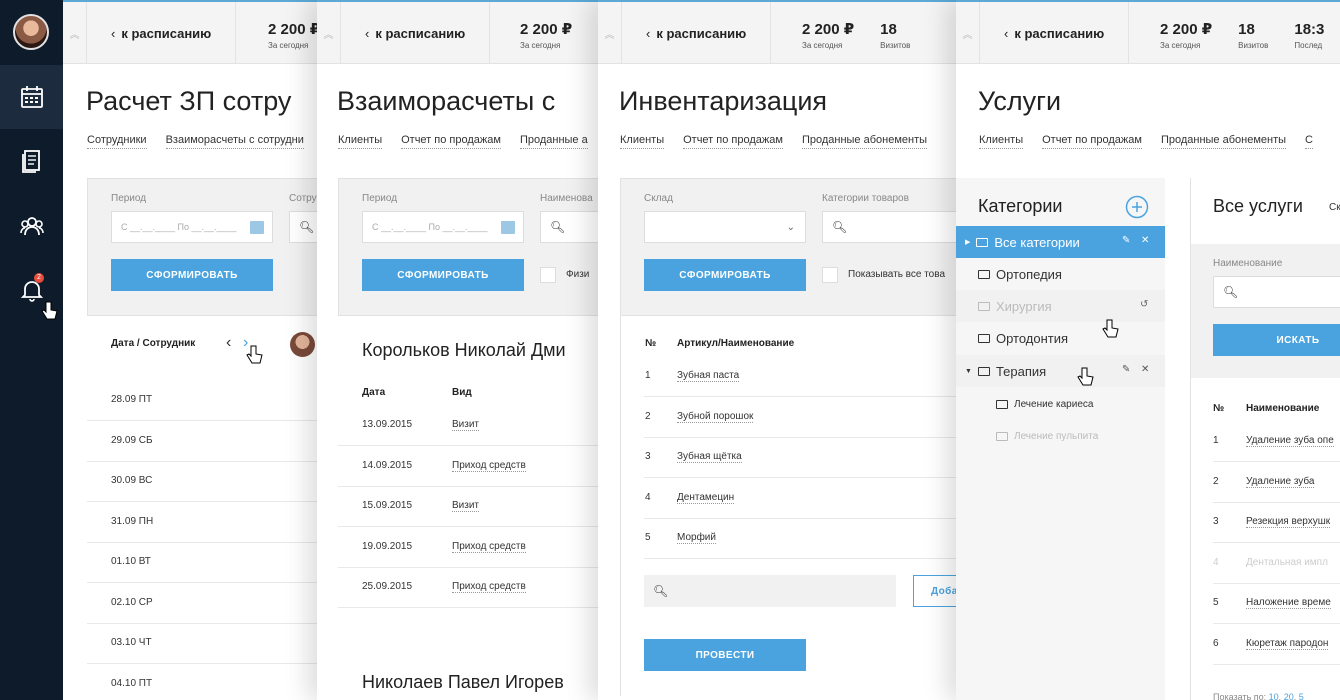  Describe the element at coordinates (1060, 242) in the screenshot. I see `category-item-all: ▶ Все категории ✎ ✕` at that location.